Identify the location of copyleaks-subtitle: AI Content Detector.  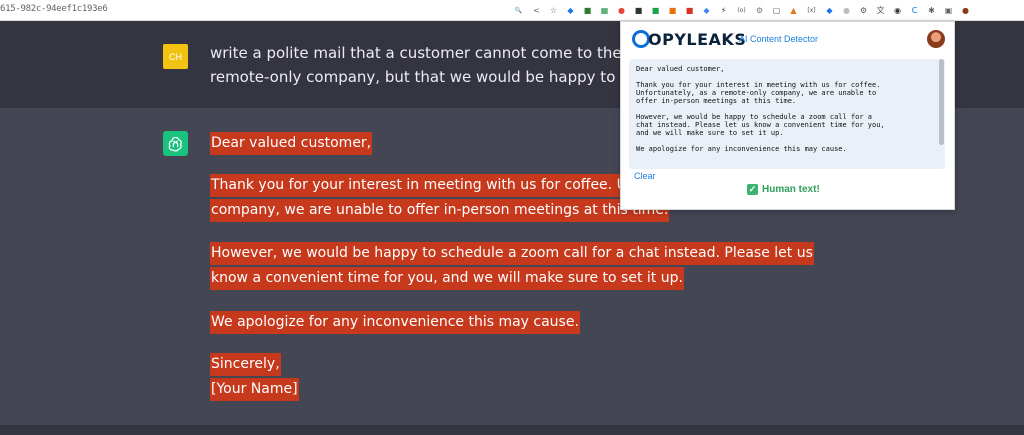
(779, 39).